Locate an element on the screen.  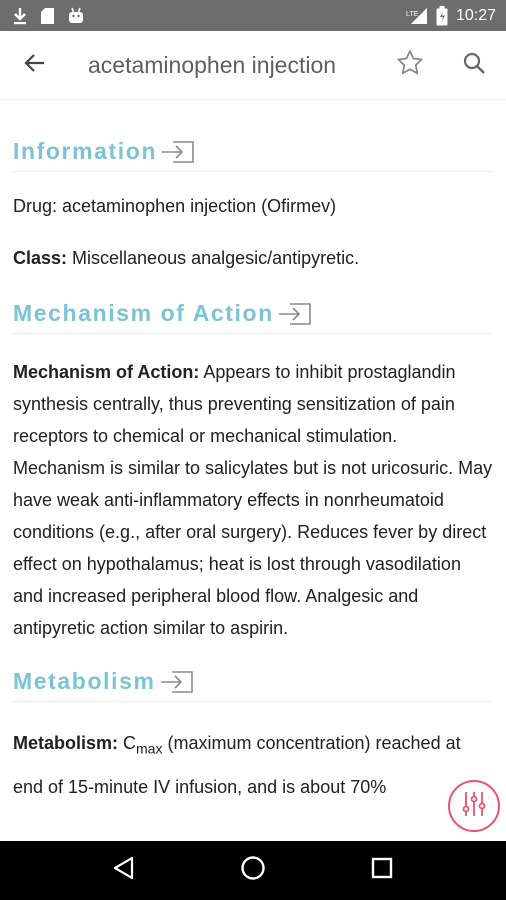
sd-card-icon is located at coordinates (47, 16).